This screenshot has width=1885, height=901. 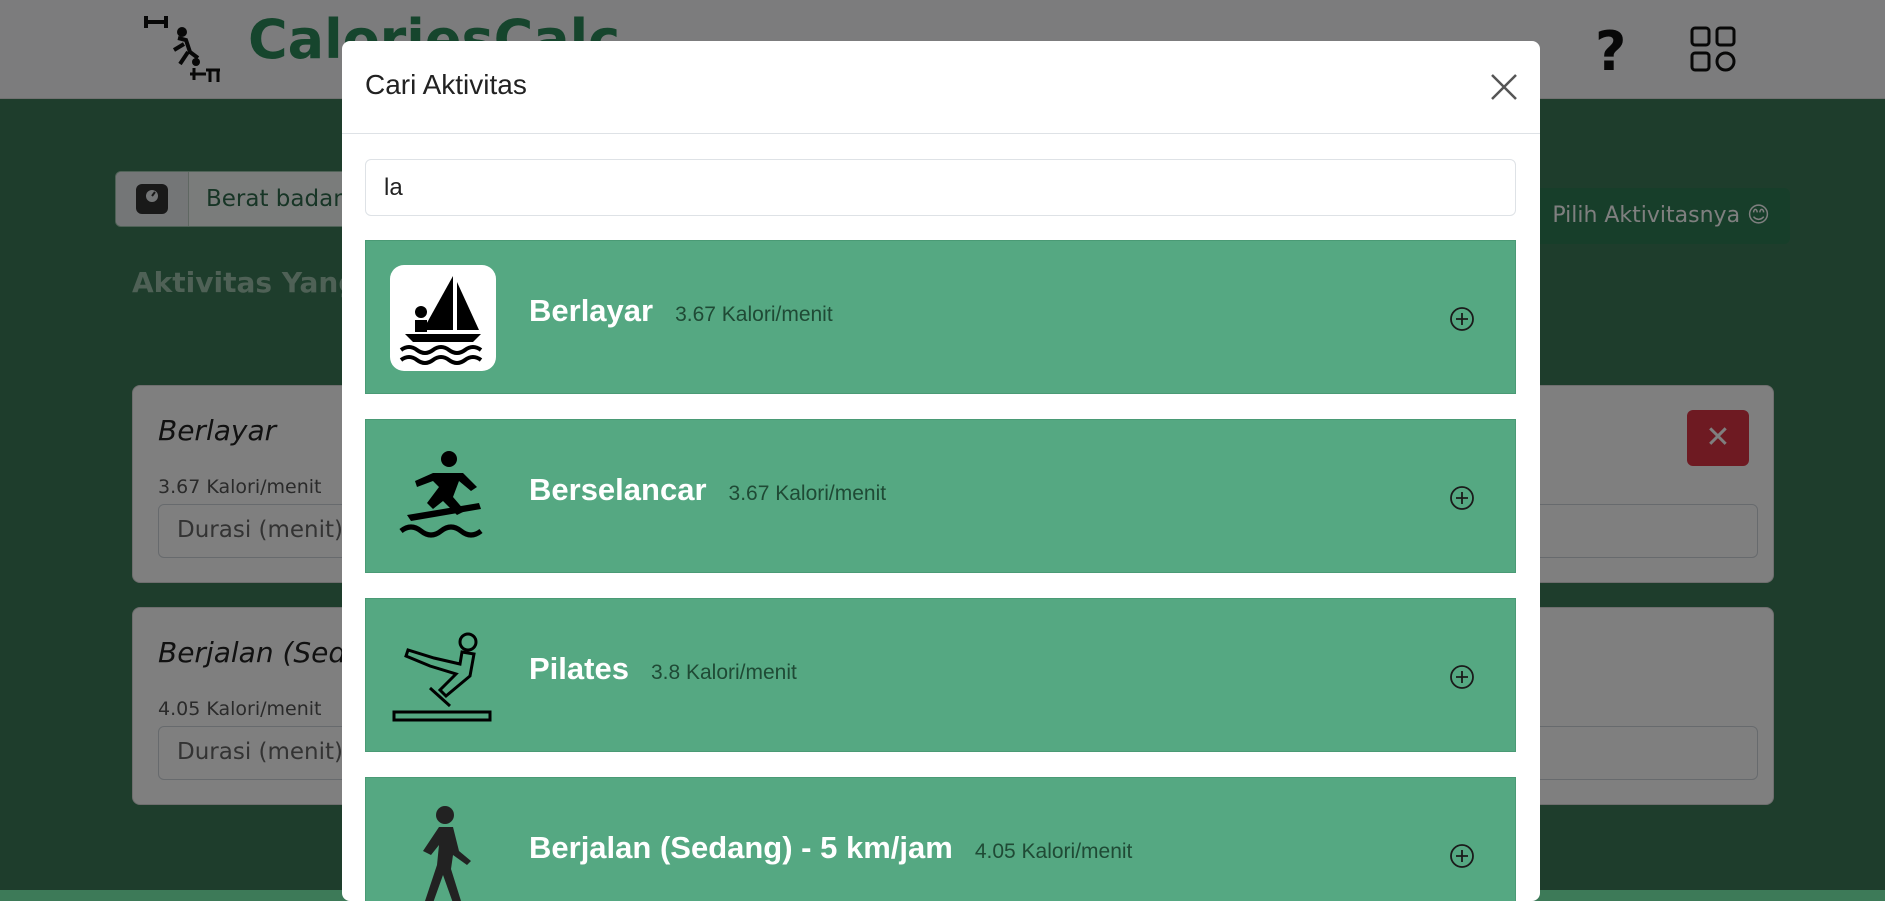 I want to click on modal-title: Cari Aktivitas, so click(x=446, y=84).